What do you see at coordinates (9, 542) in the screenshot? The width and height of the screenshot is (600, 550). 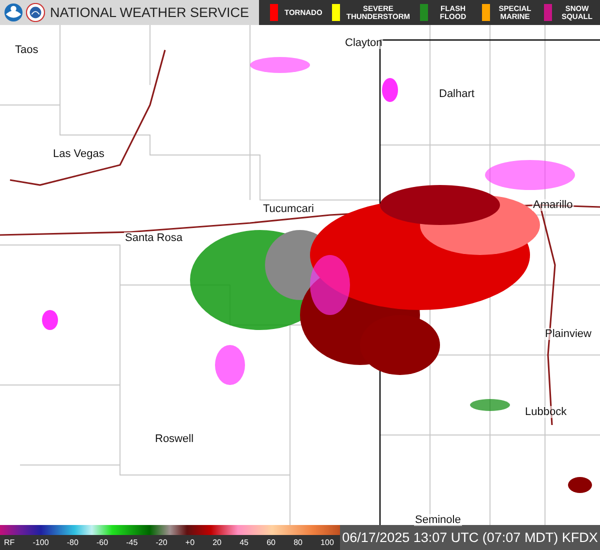 I see `scale-unit: RF` at bounding box center [9, 542].